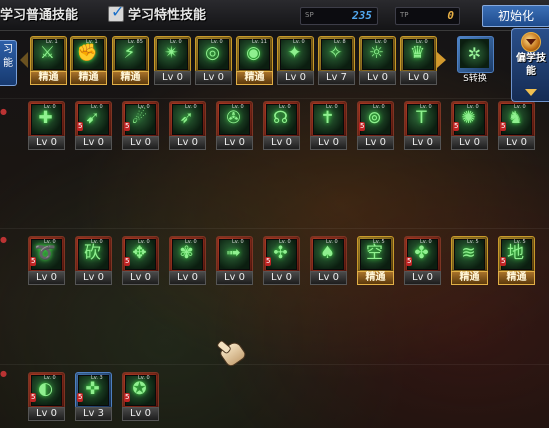 Image resolution: width=549 pixels, height=428 pixels. I want to click on skill-slot: ✜ Lv. 3 5 Lv 3, so click(93, 397).